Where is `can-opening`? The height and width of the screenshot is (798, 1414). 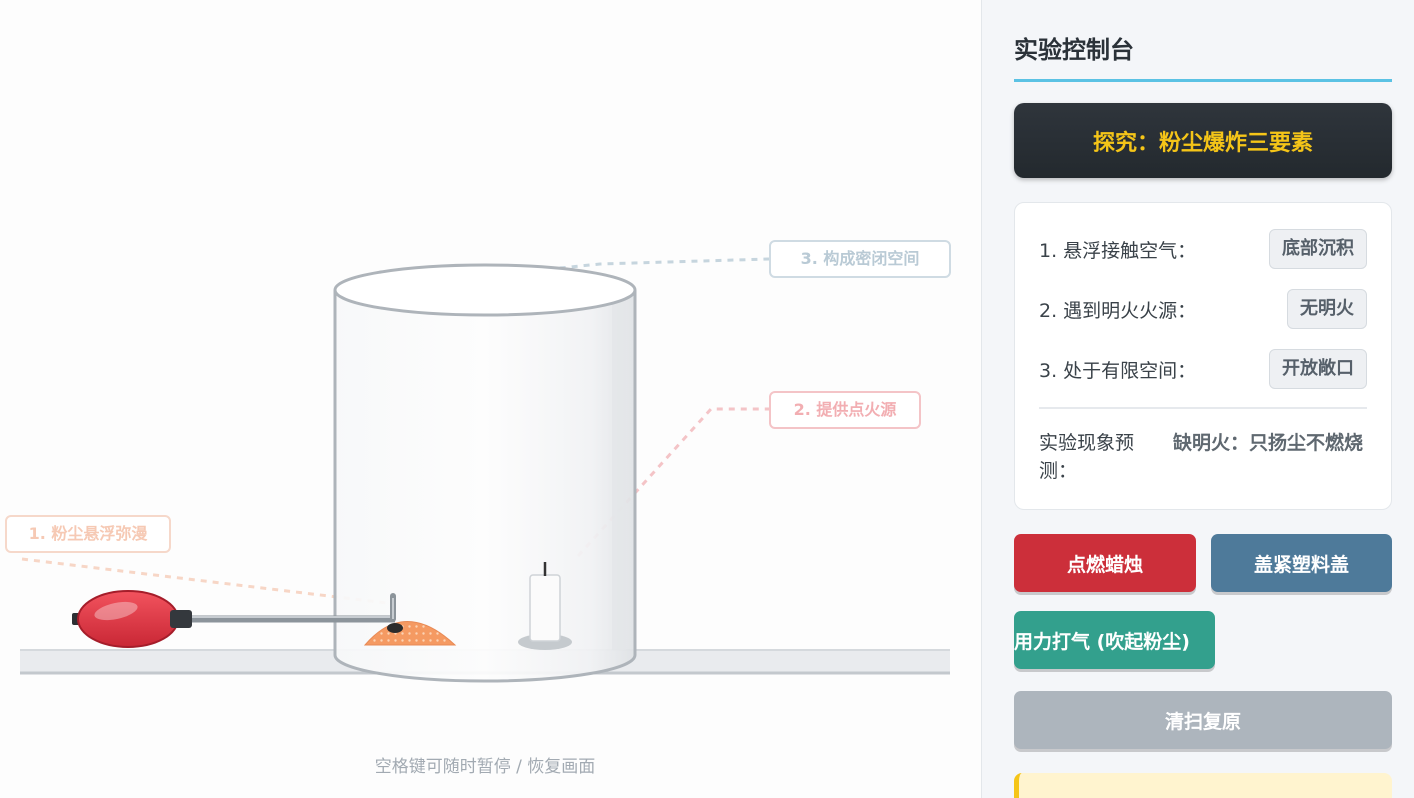
can-opening is located at coordinates (485, 290).